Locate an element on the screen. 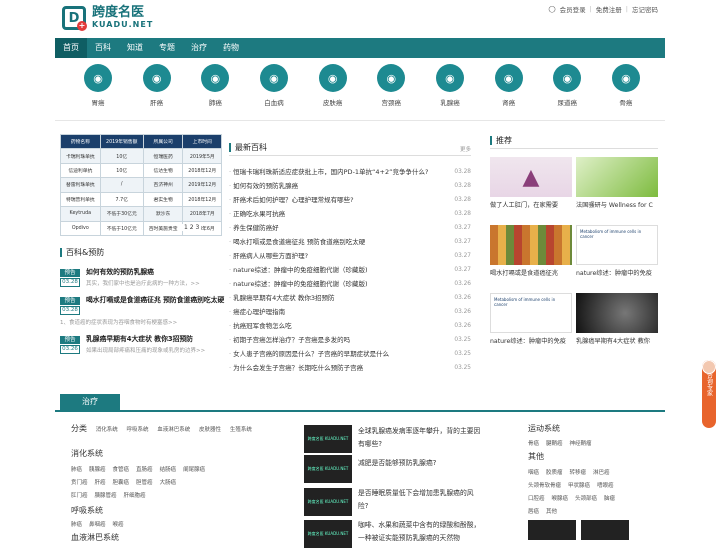 The width and height of the screenshot is (720, 548). recommend-card: 乳腺癌早期有4大症状 教你 is located at coordinates (617, 319).